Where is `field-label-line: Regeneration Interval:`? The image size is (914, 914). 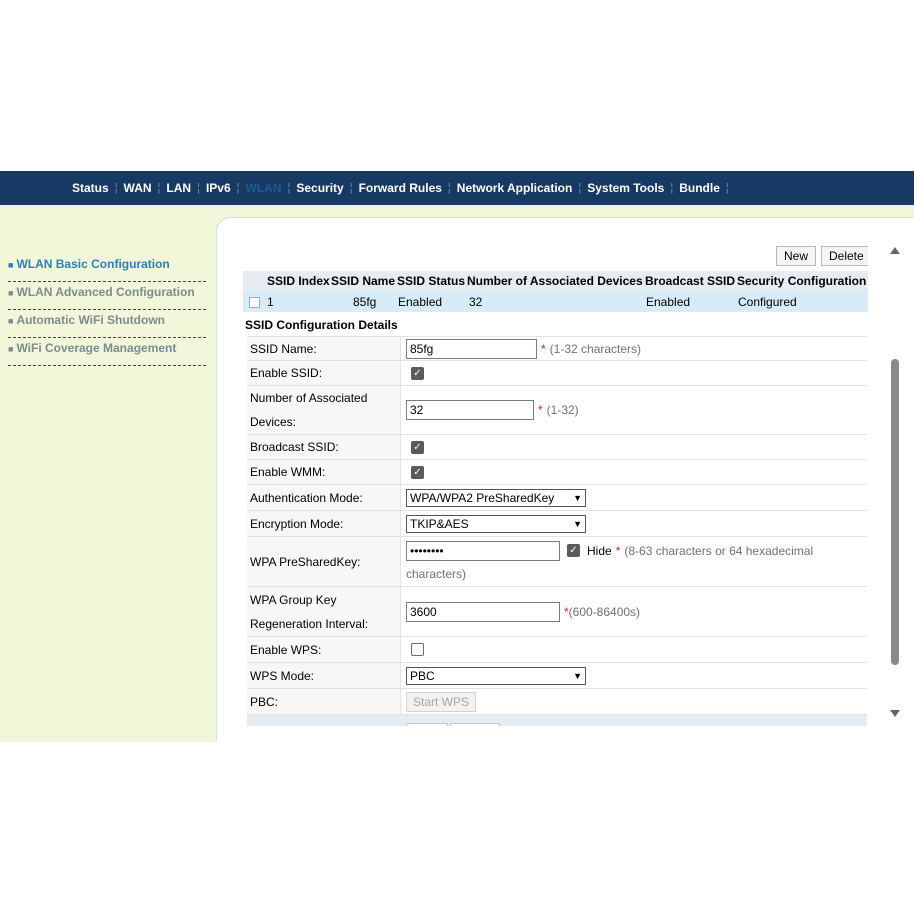 field-label-line: Regeneration Interval: is located at coordinates (309, 623).